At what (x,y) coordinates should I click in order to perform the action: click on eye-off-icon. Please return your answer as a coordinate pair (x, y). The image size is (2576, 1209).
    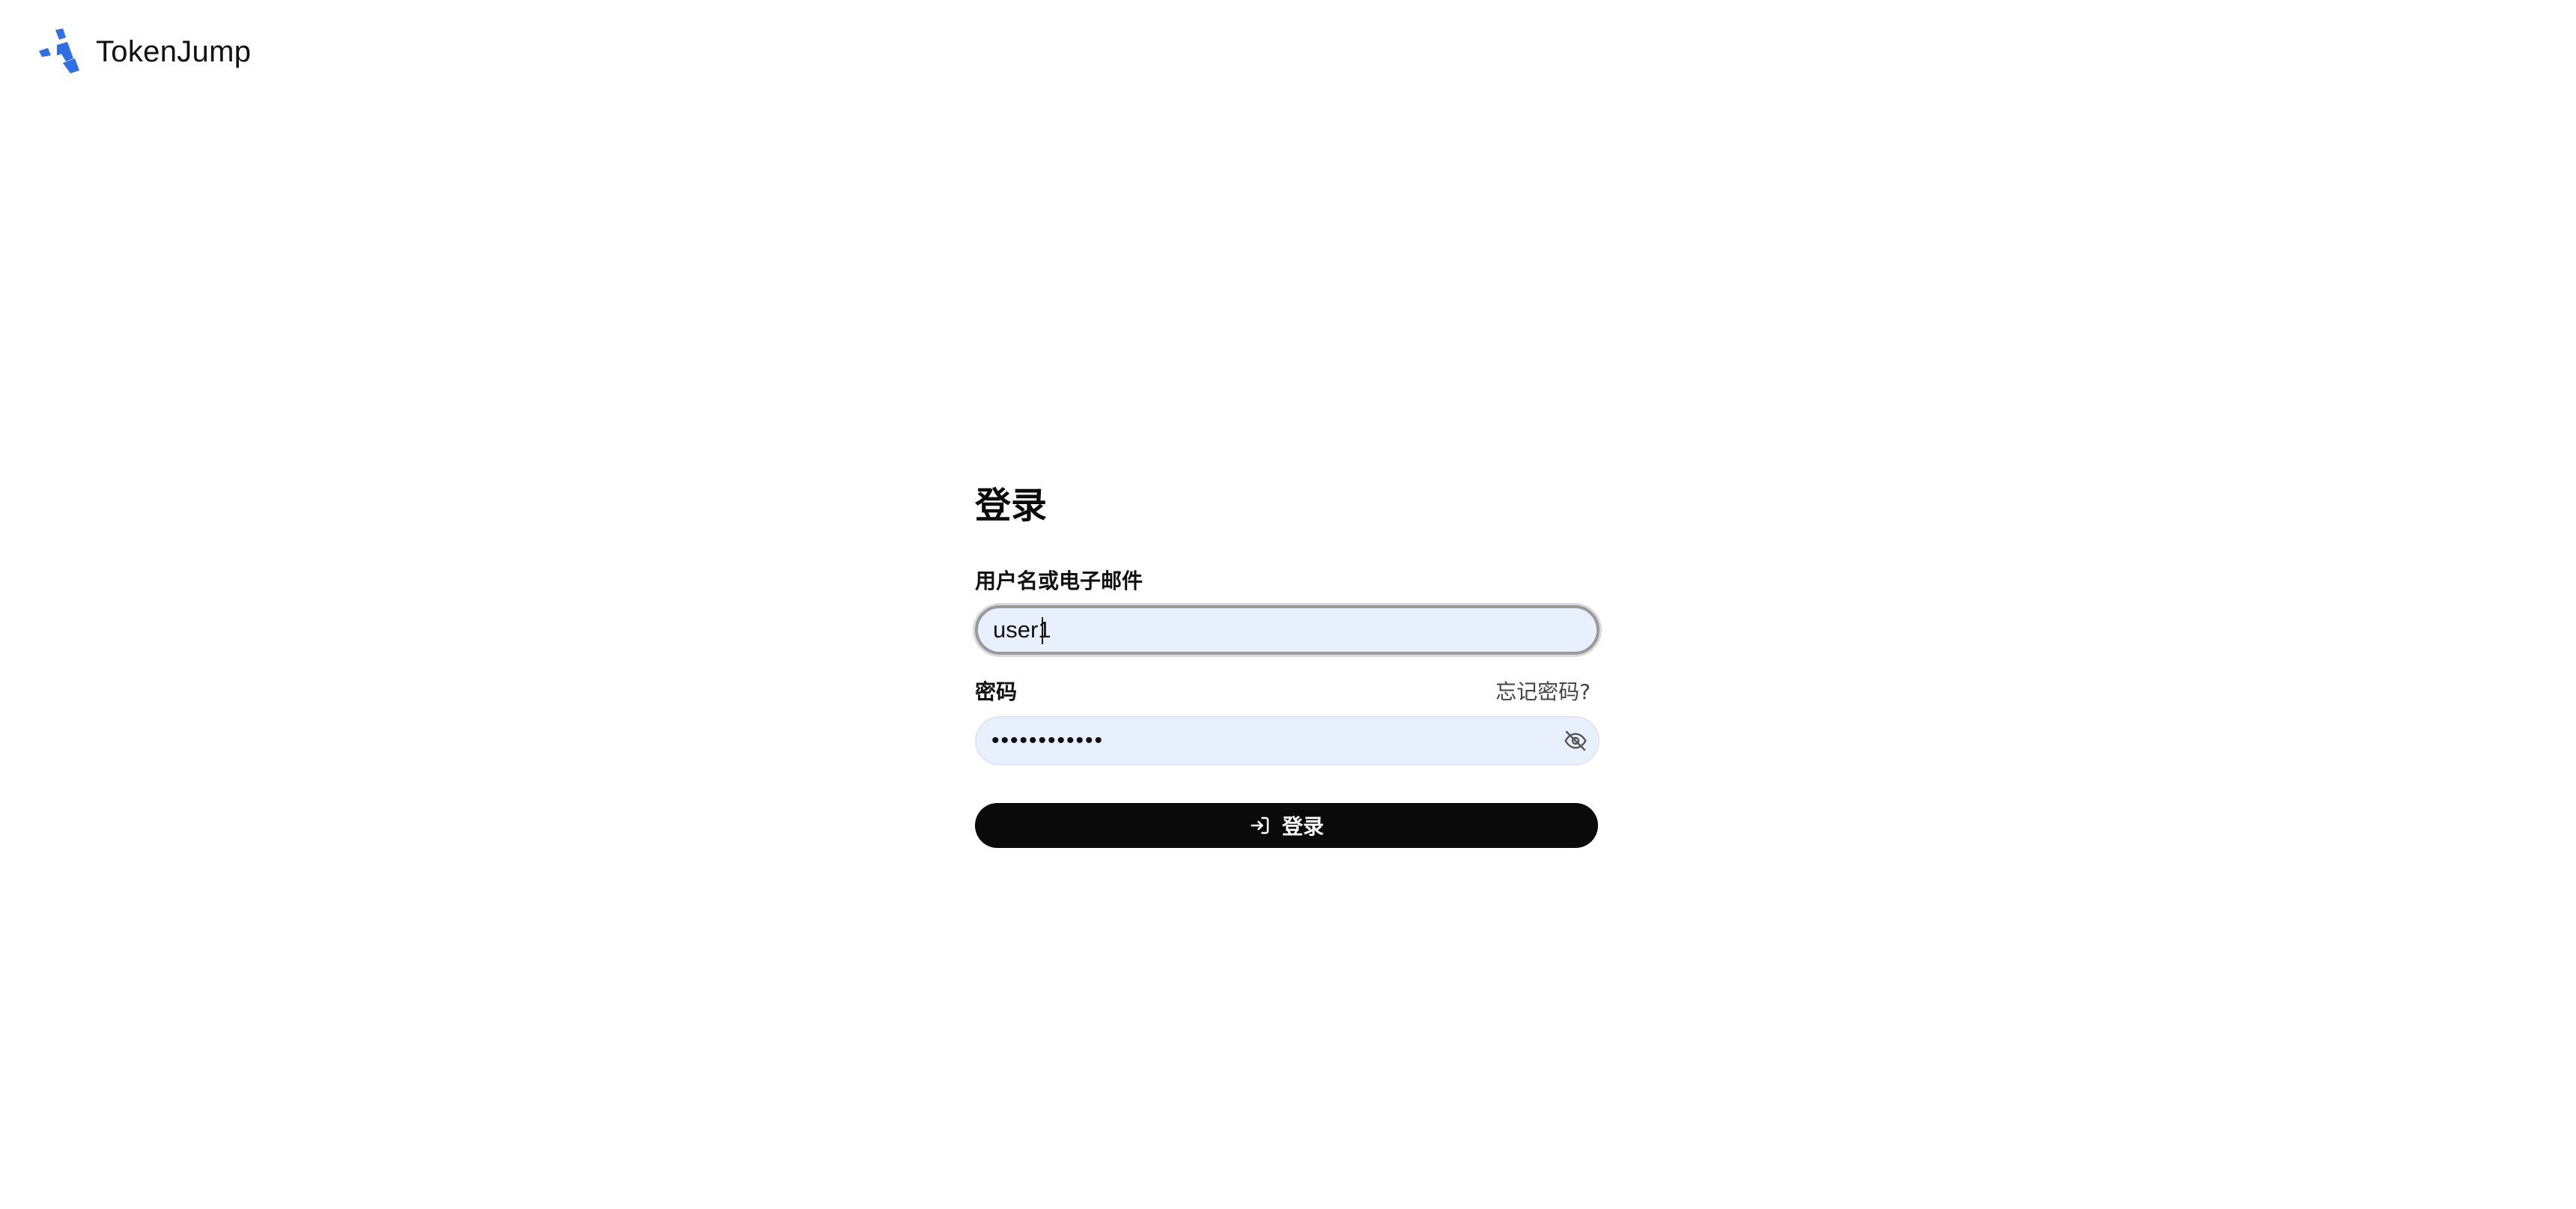
    Looking at the image, I should click on (1575, 740).